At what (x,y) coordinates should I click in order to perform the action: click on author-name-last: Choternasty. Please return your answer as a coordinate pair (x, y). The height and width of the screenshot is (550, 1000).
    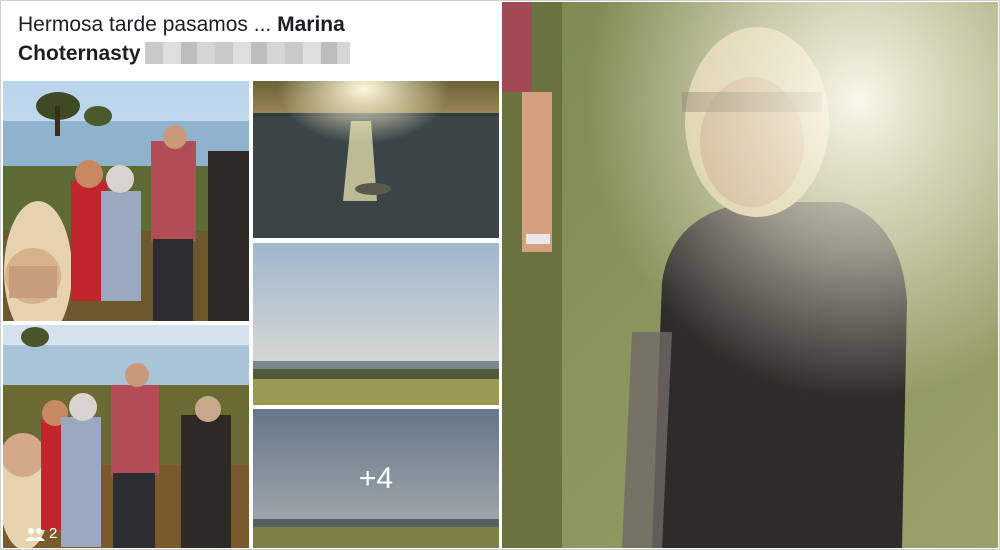
    Looking at the image, I should click on (79, 53).